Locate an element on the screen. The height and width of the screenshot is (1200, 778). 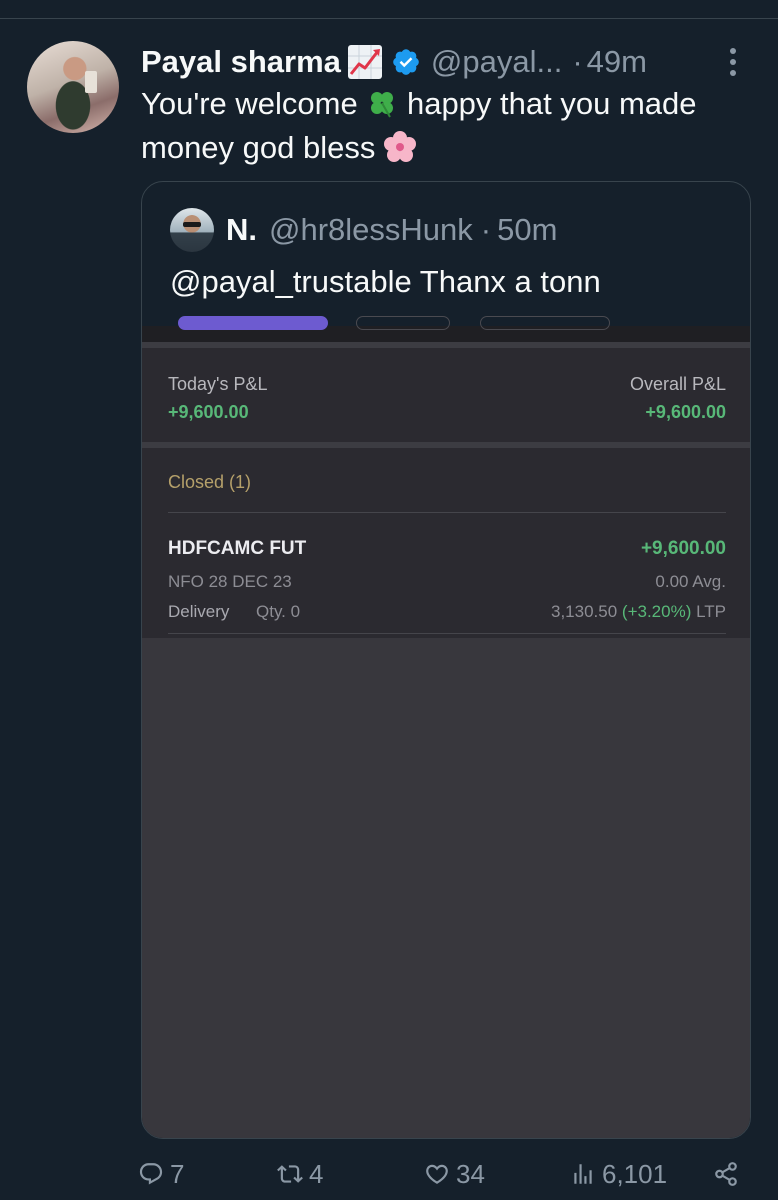
closed-label: Closed (1) is located at coordinates (210, 482).